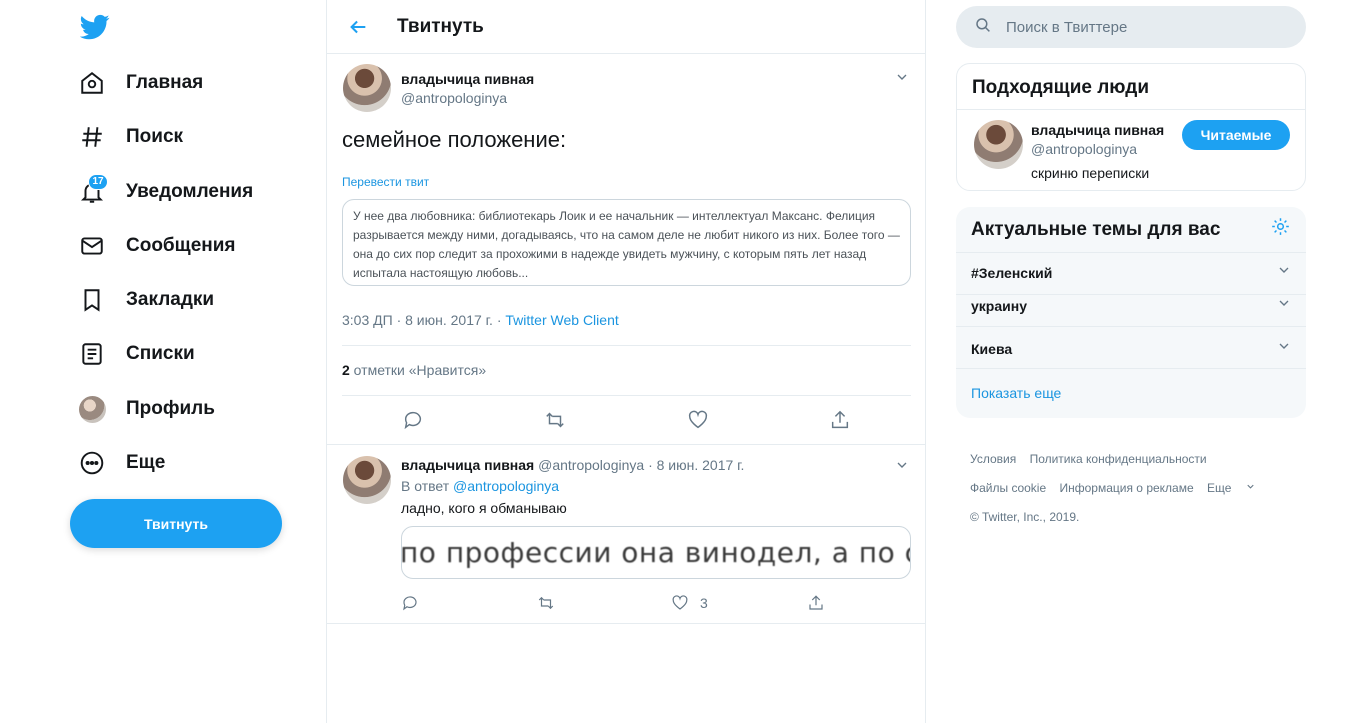 Image resolution: width=1366 pixels, height=723 pixels. What do you see at coordinates (92, 354) in the screenshot?
I see `list-icon` at bounding box center [92, 354].